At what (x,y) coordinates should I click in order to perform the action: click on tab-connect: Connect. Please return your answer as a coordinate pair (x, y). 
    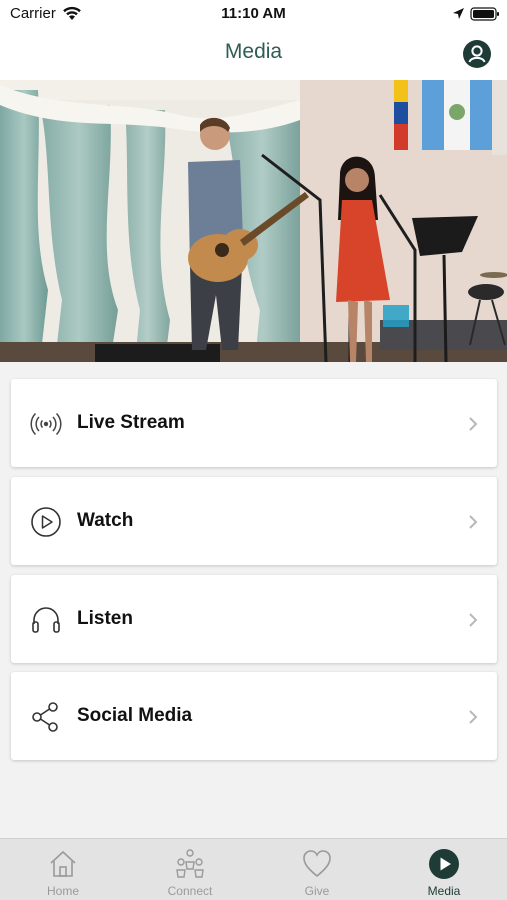
    Looking at the image, I should click on (190, 869).